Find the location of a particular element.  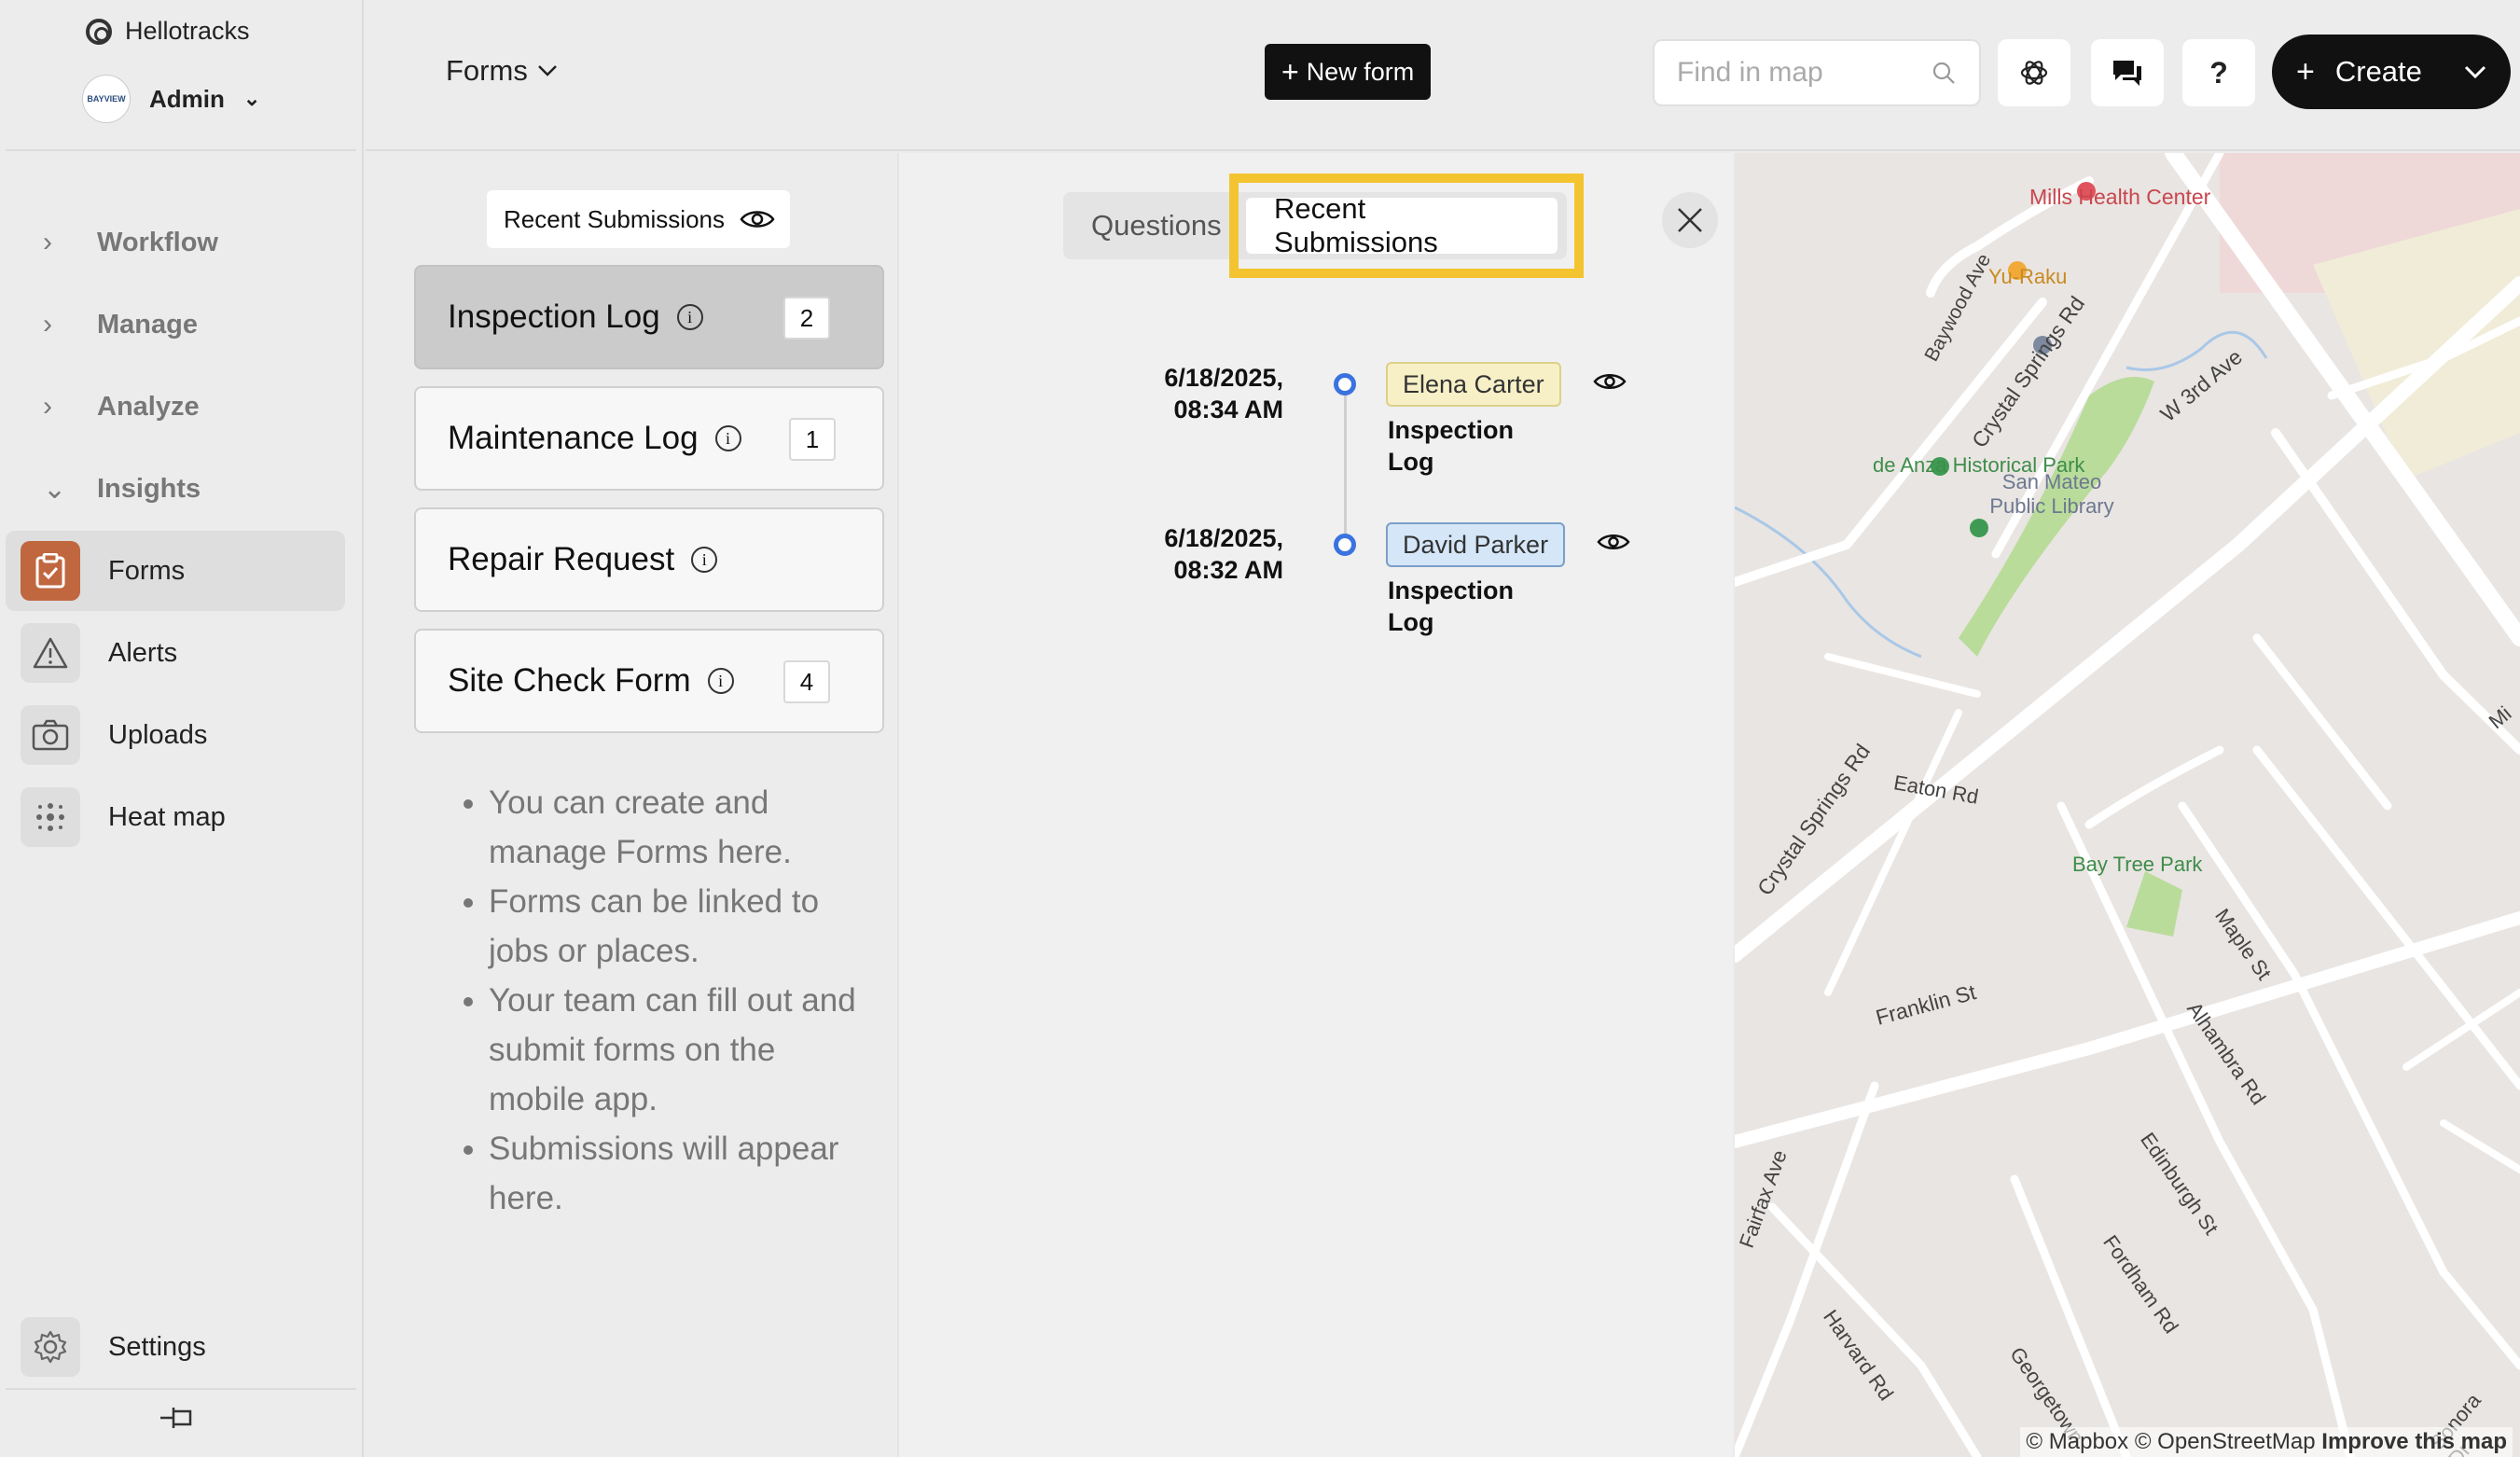

ai-assistant-button is located at coordinates (2034, 72).